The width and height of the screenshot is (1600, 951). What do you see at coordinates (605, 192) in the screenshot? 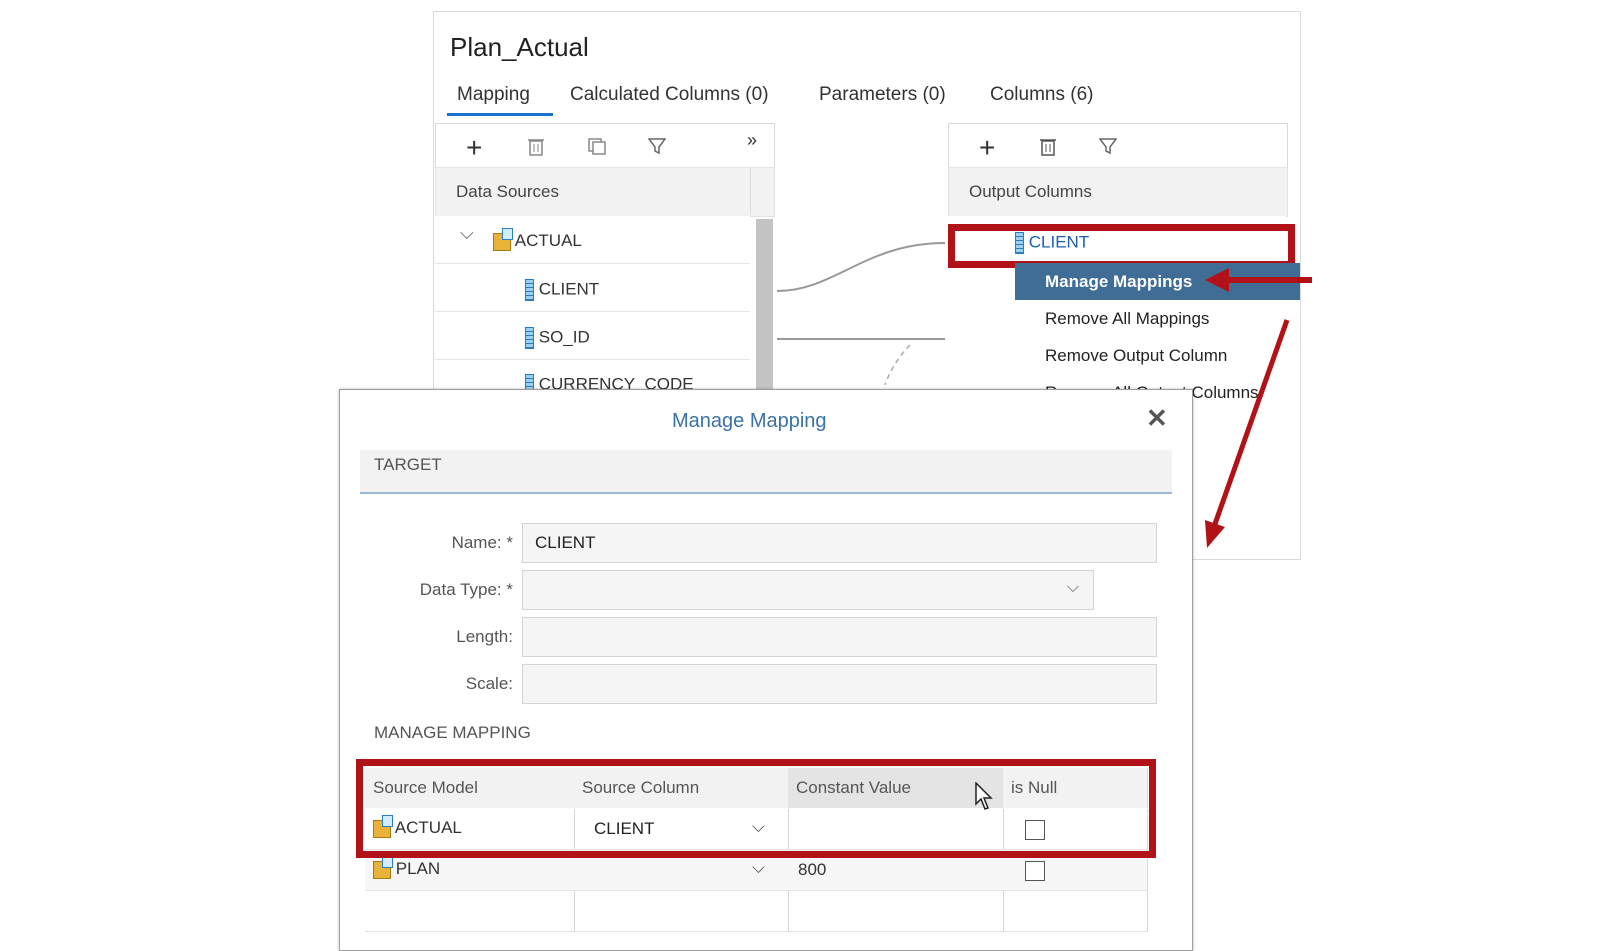
I see `data-sources-header: Data Sources` at bounding box center [605, 192].